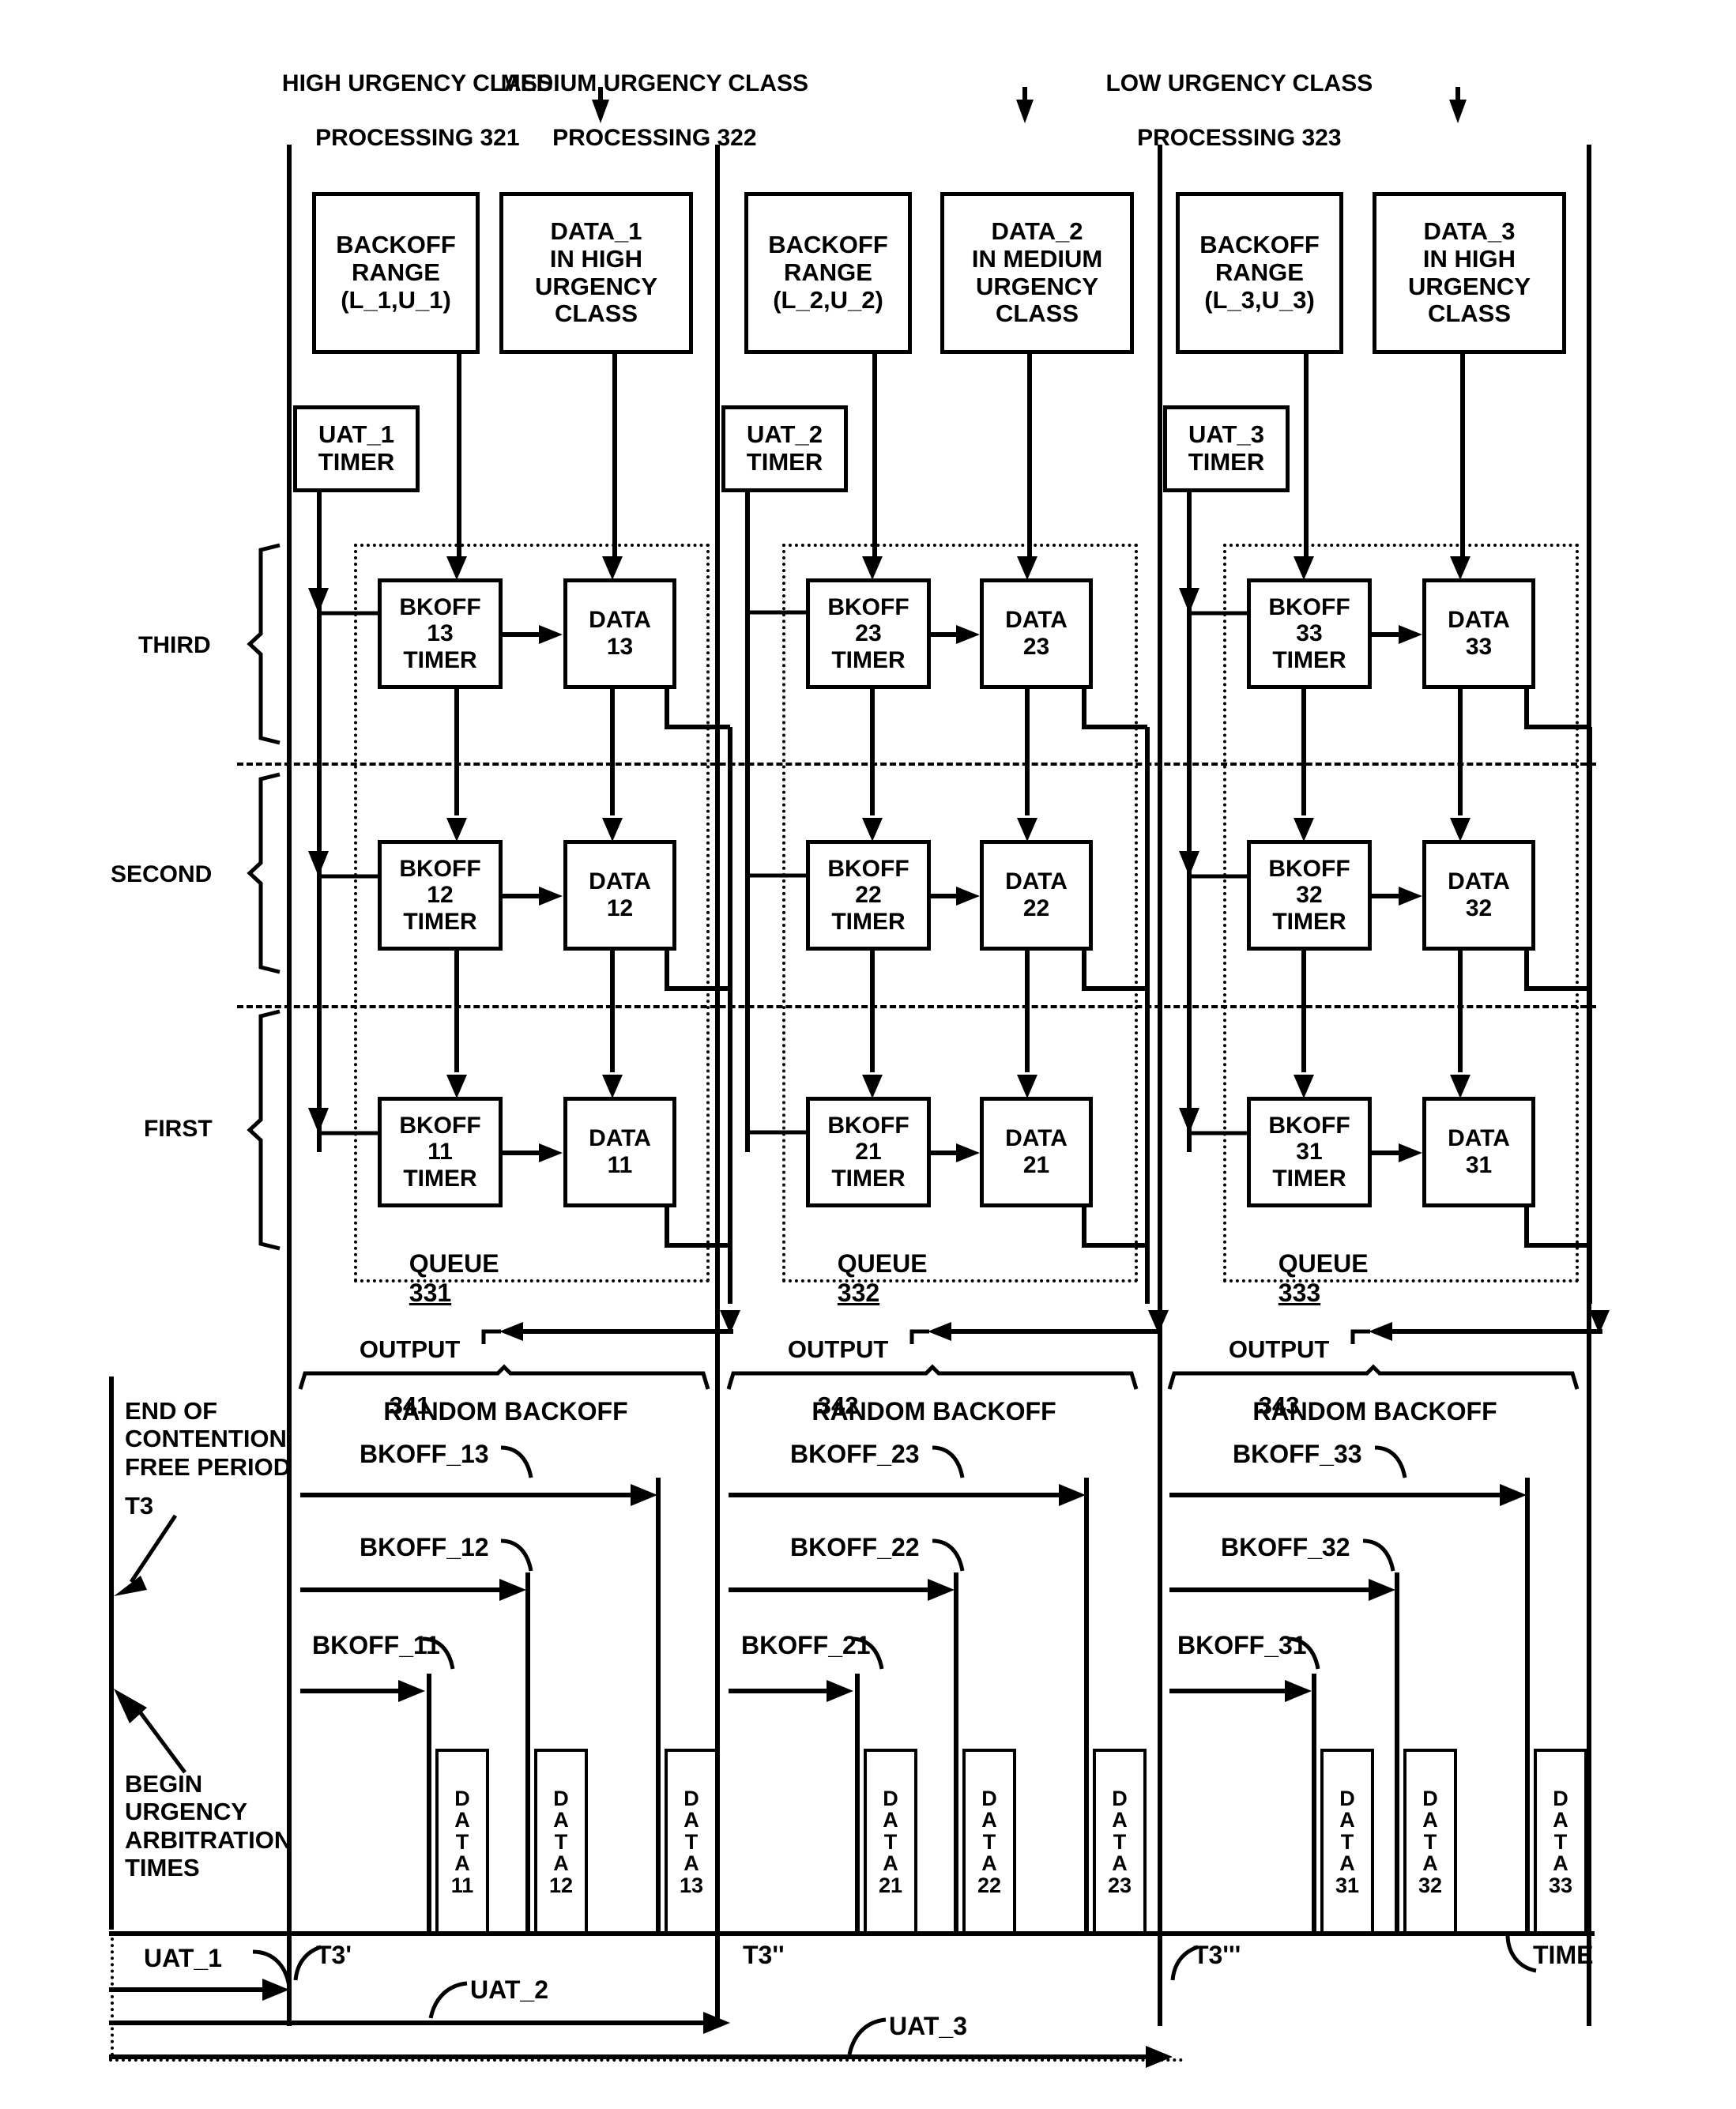 The height and width of the screenshot is (2109, 1736). Describe the element at coordinates (934, 1411) in the screenshot. I see `random-backoff-label-2: RANDOM BACKOFF` at that location.